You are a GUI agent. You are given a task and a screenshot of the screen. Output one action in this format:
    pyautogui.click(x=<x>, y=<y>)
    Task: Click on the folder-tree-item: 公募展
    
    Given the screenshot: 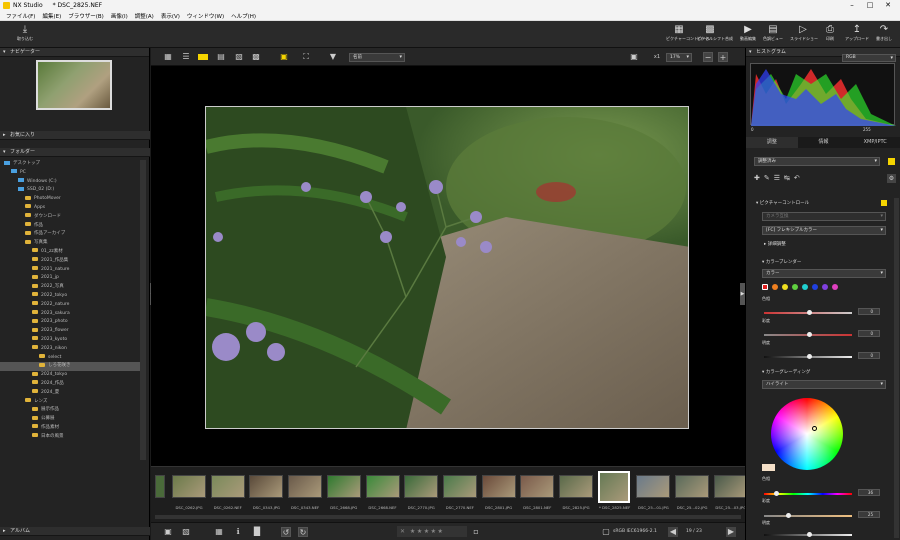 What is the action you would take?
    pyautogui.click(x=70, y=419)
    